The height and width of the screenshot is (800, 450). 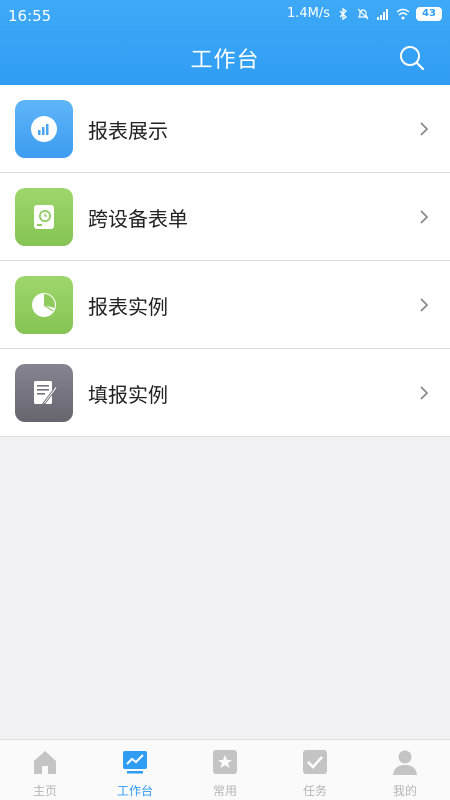 What do you see at coordinates (412, 58) in the screenshot?
I see `search-icon` at bounding box center [412, 58].